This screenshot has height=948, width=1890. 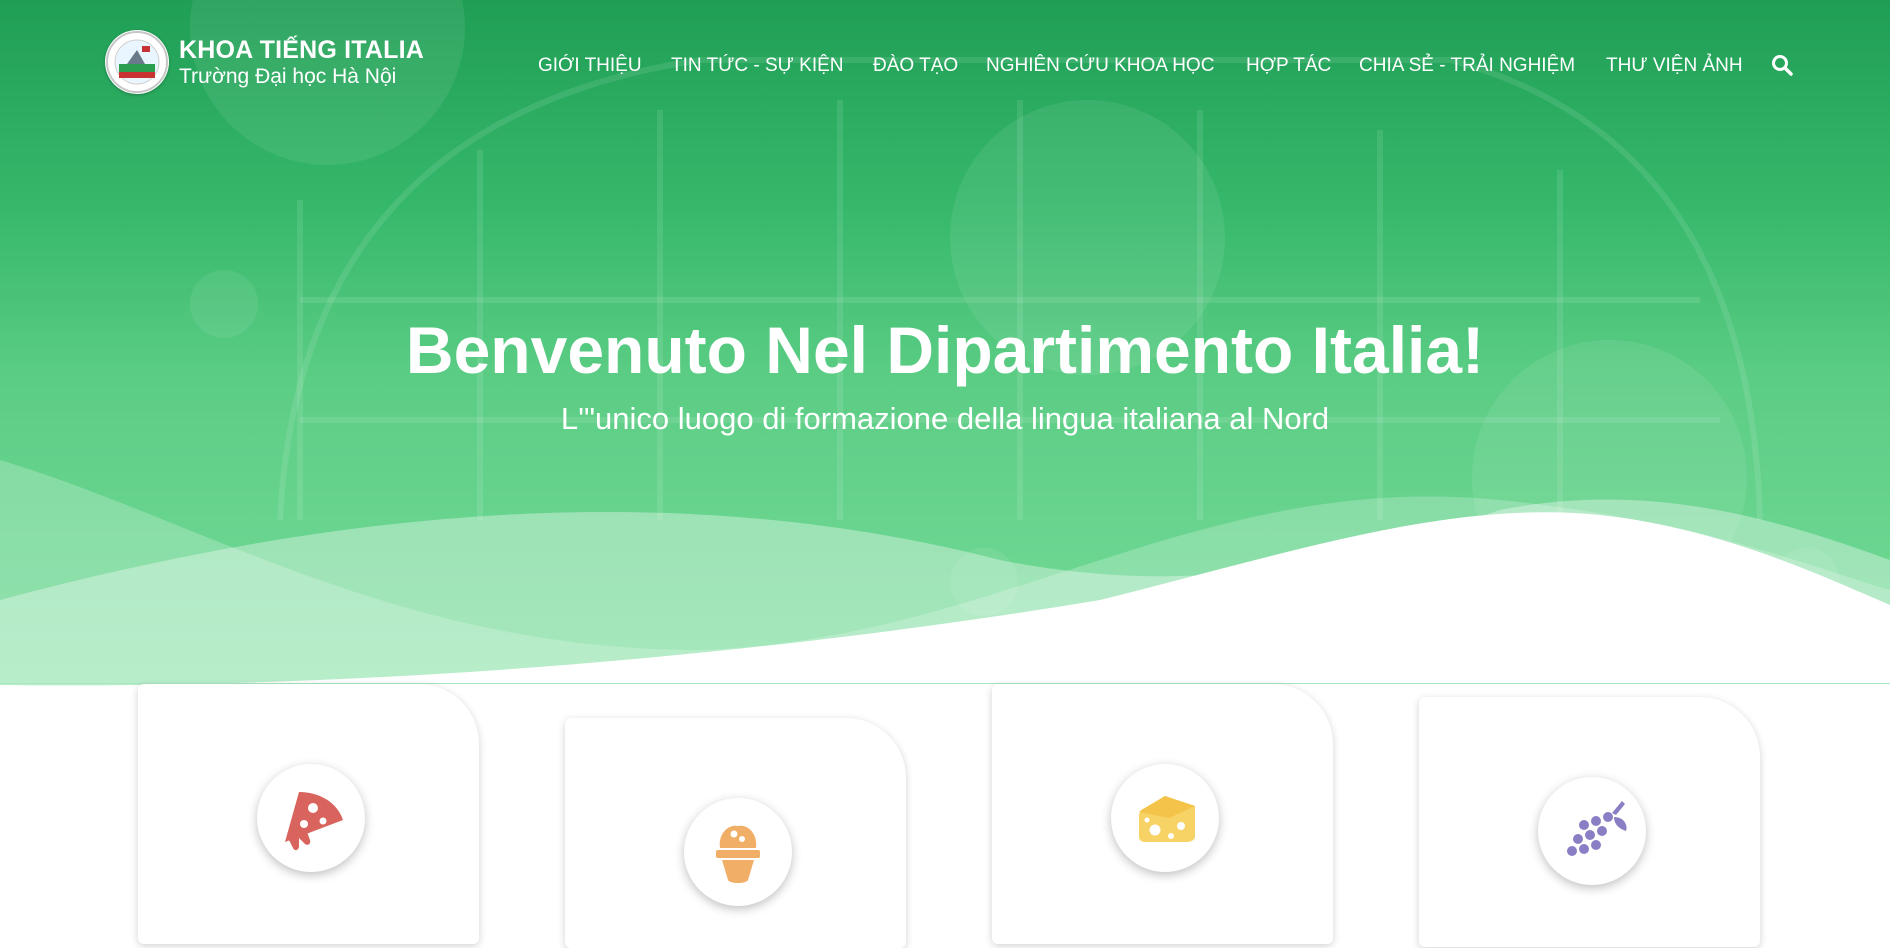 I want to click on nav-item-chia-se-trai-nghiem: CHIA SẺ - TRẢI NGHIỆM, so click(x=1467, y=66).